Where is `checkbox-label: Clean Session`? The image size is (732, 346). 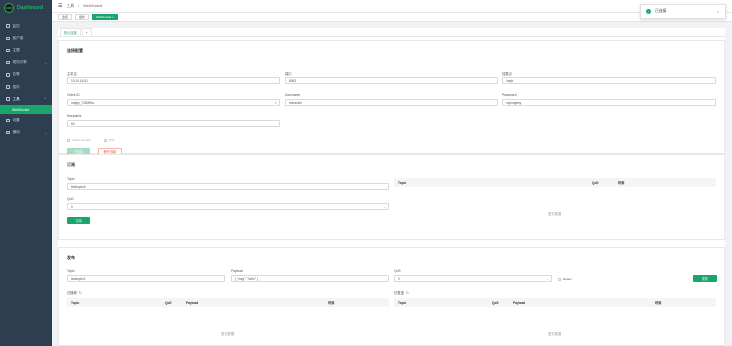
checkbox-label: Clean Session is located at coordinates (82, 140).